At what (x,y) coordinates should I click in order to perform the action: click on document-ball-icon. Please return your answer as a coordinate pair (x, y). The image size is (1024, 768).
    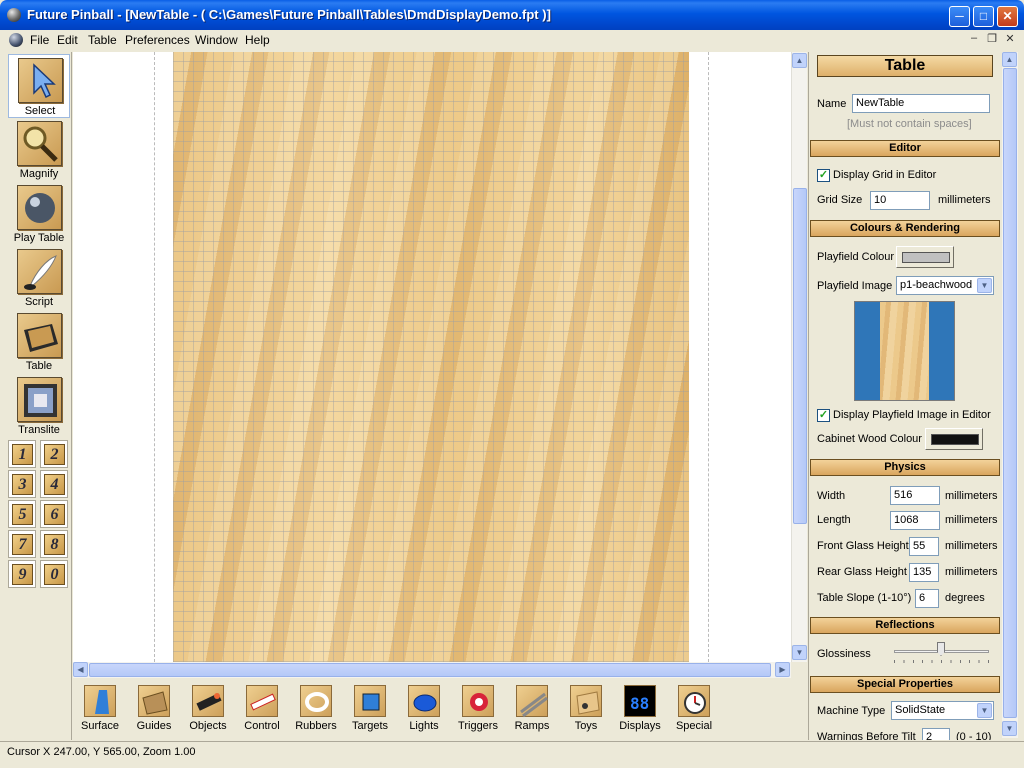
    Looking at the image, I should click on (16, 40).